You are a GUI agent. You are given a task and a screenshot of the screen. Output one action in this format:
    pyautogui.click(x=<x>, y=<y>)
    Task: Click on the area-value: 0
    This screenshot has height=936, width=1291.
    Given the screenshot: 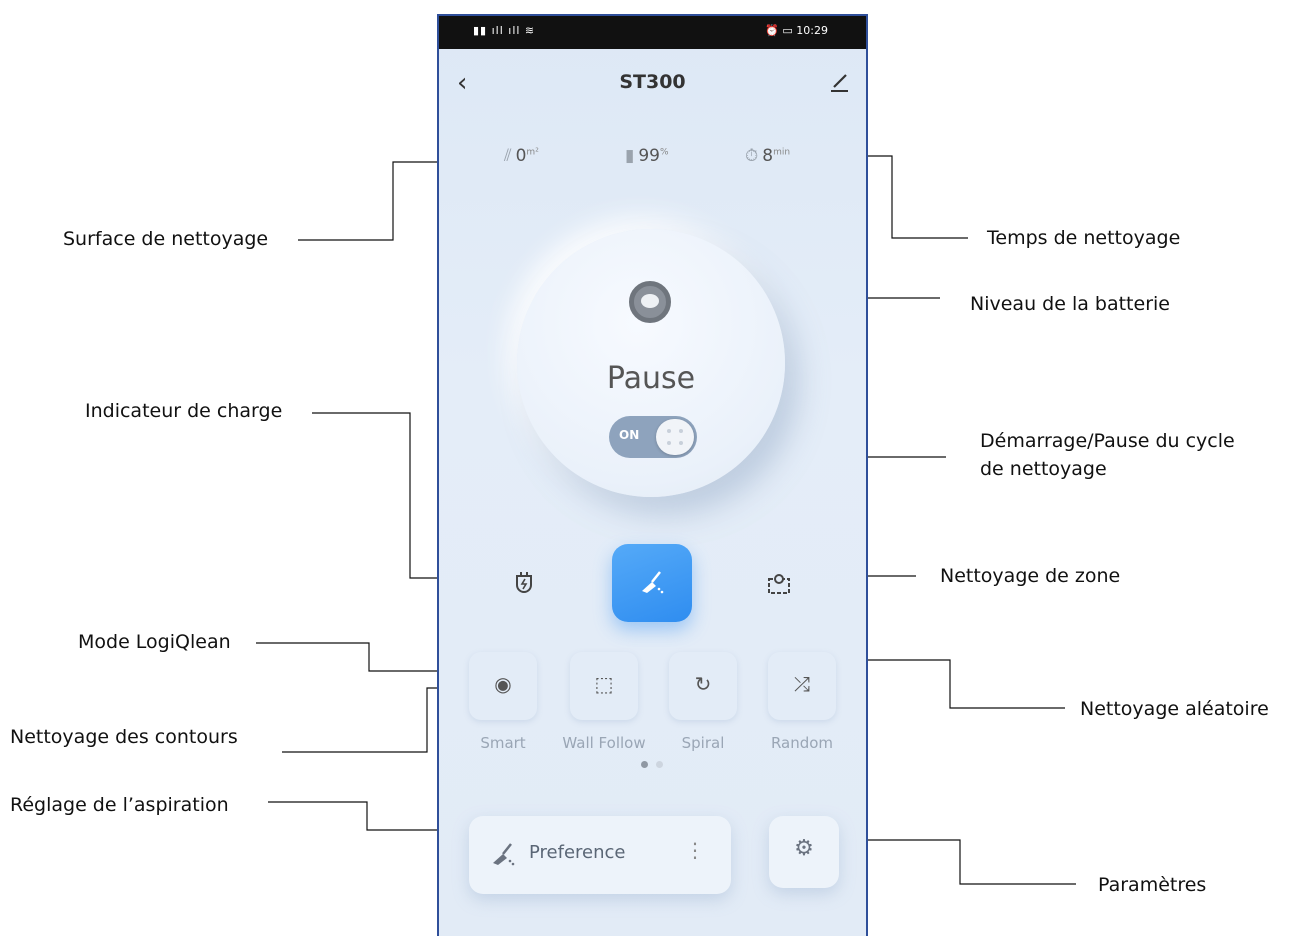 What is the action you would take?
    pyautogui.click(x=521, y=156)
    